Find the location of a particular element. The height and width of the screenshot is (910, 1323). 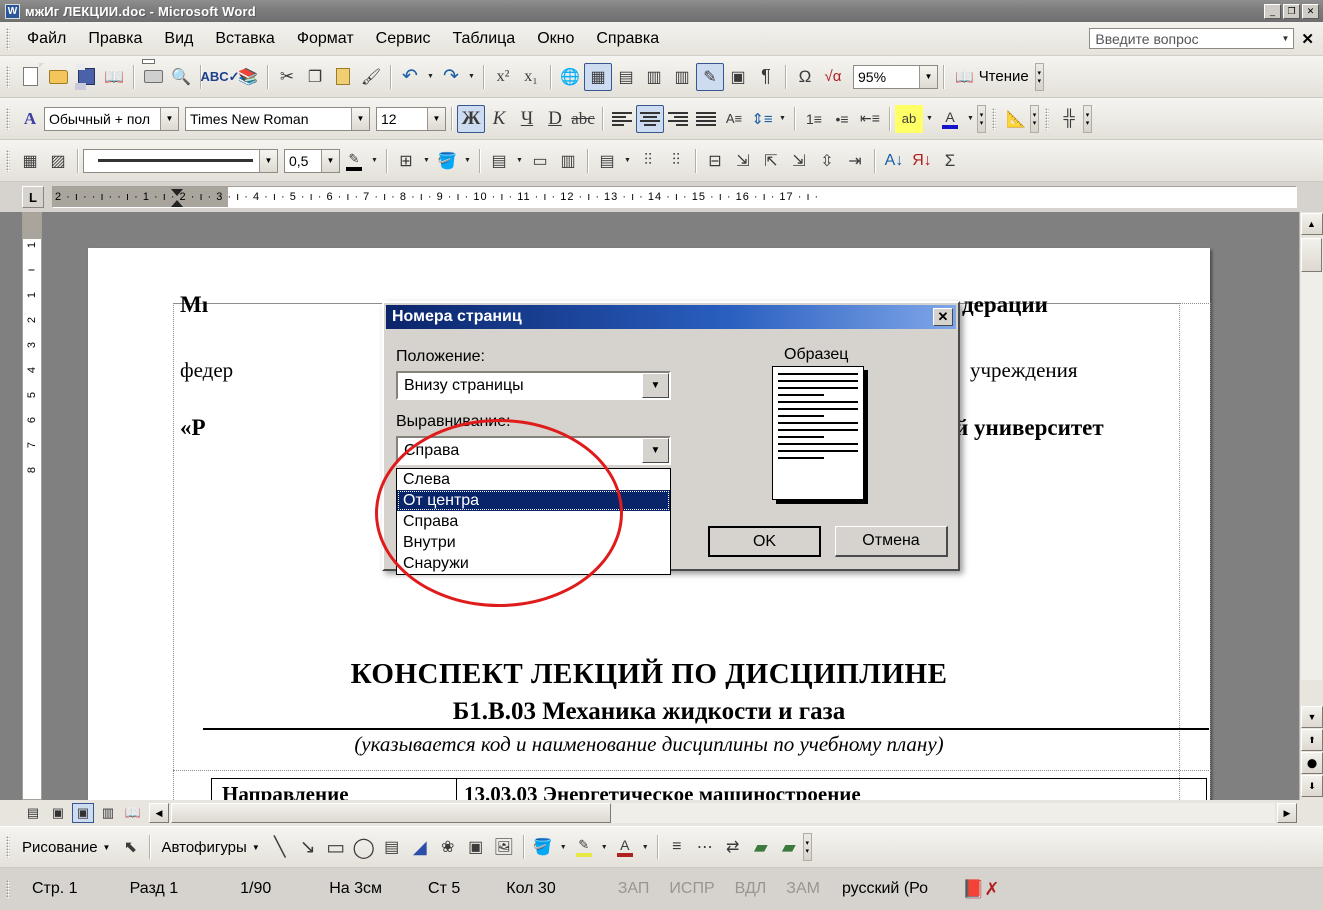

cut-icon: ✂ is located at coordinates (287, 77).